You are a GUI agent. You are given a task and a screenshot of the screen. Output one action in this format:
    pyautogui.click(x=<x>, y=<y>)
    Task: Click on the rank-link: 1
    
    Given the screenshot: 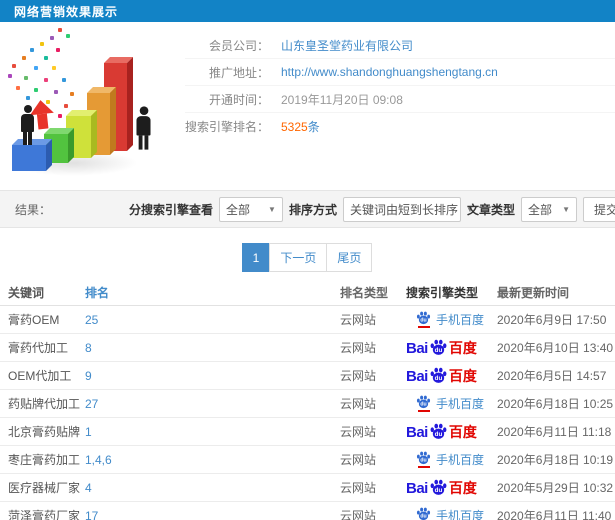 What is the action you would take?
    pyautogui.click(x=204, y=432)
    